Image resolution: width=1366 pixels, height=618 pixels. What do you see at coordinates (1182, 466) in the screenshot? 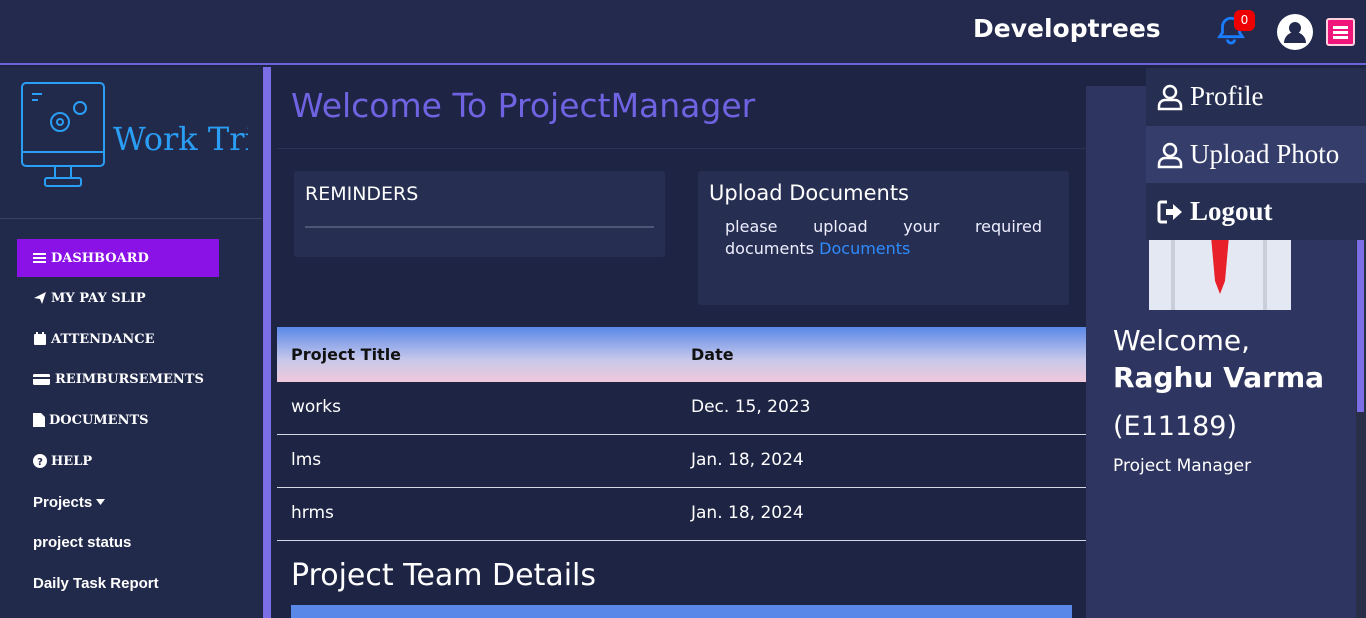
I see `user-role: Project Manager` at bounding box center [1182, 466].